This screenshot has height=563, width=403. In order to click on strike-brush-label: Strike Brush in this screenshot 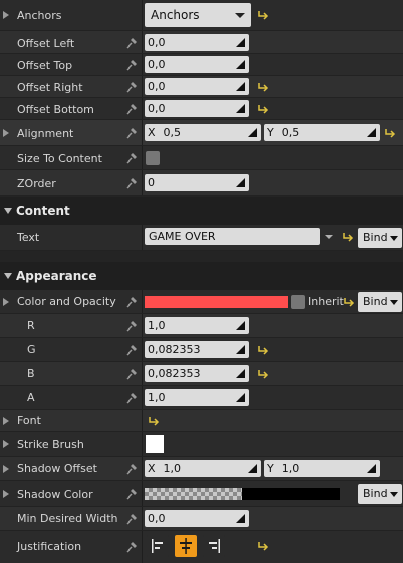, I will do `click(50, 444)`.